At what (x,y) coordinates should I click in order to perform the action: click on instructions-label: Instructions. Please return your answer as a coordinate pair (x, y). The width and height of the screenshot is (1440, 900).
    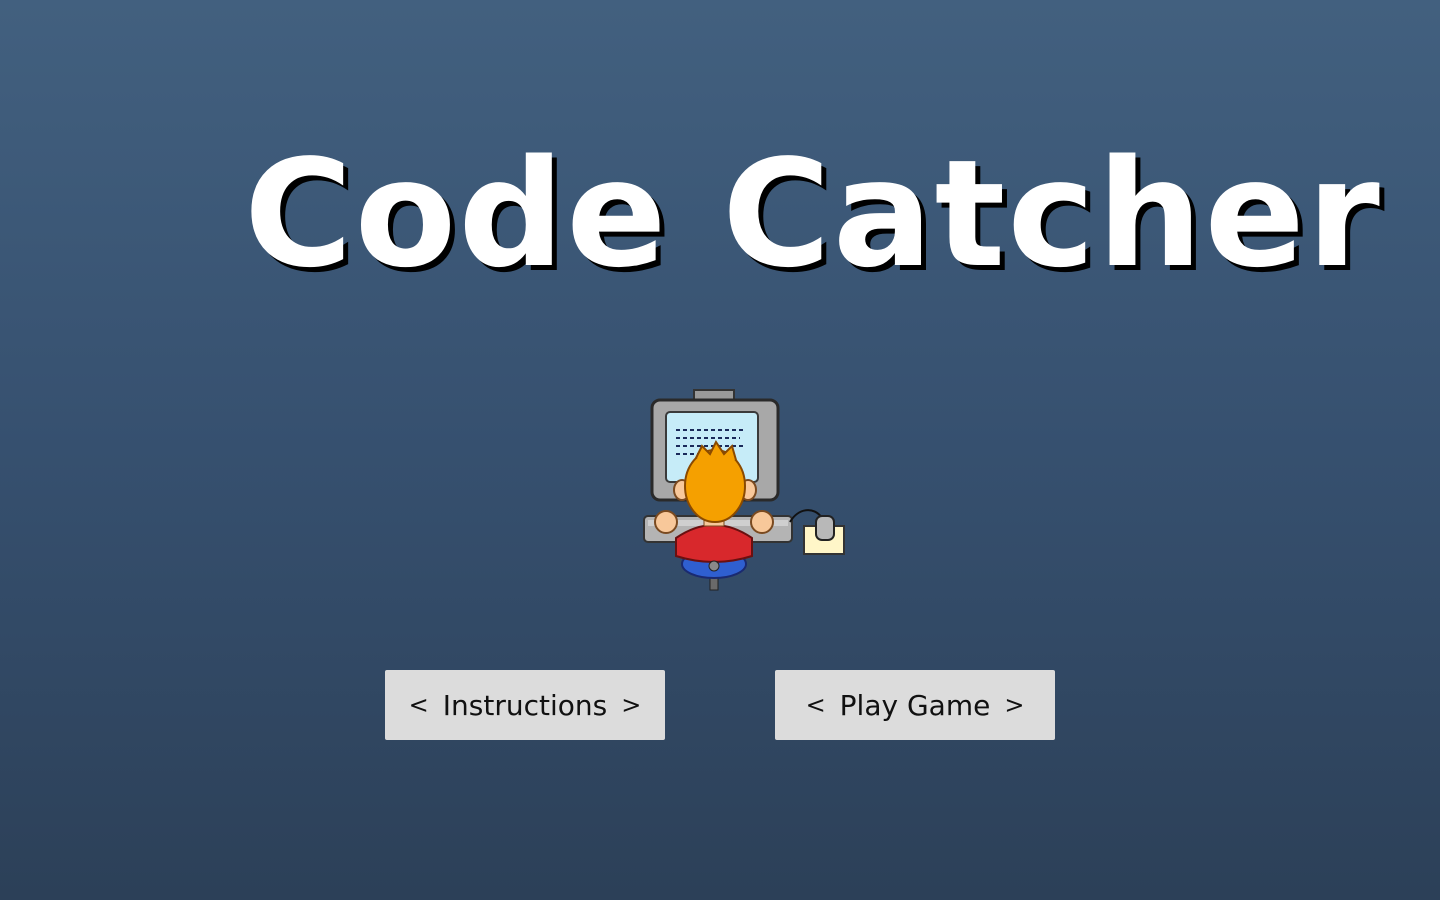
    Looking at the image, I should click on (525, 705).